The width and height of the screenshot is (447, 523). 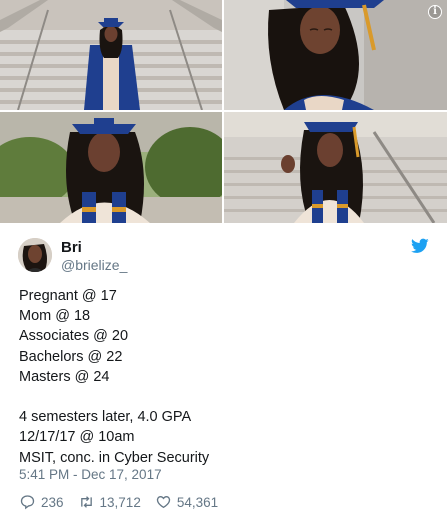 I want to click on retweet-count: 13,712, so click(x=120, y=502).